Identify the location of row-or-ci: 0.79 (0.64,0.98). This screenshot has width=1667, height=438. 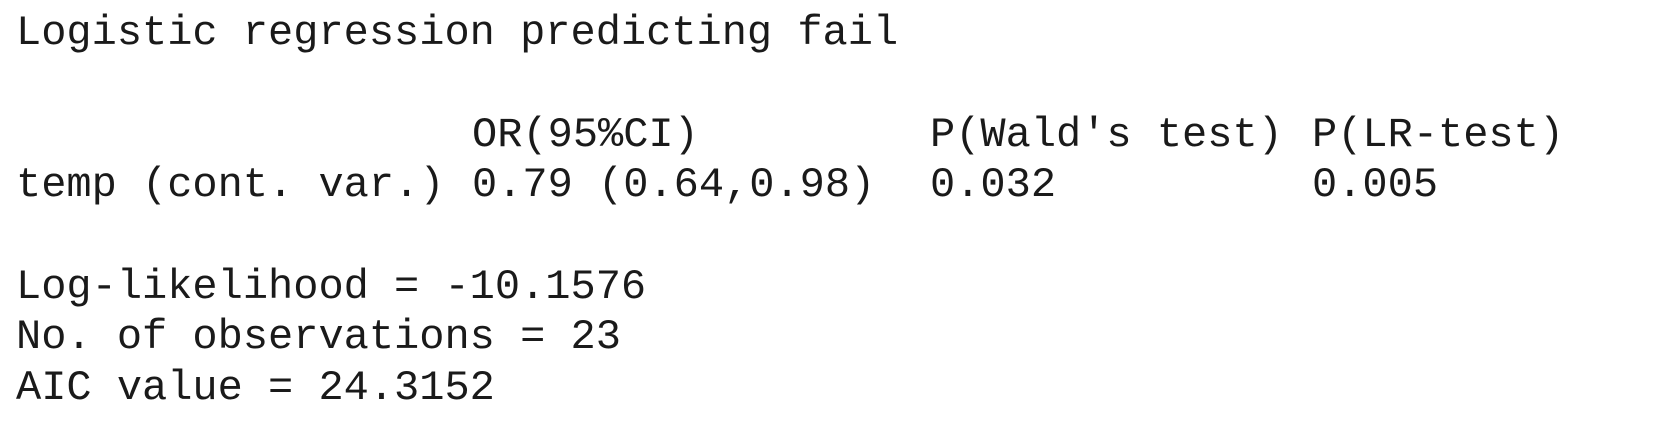
(674, 185).